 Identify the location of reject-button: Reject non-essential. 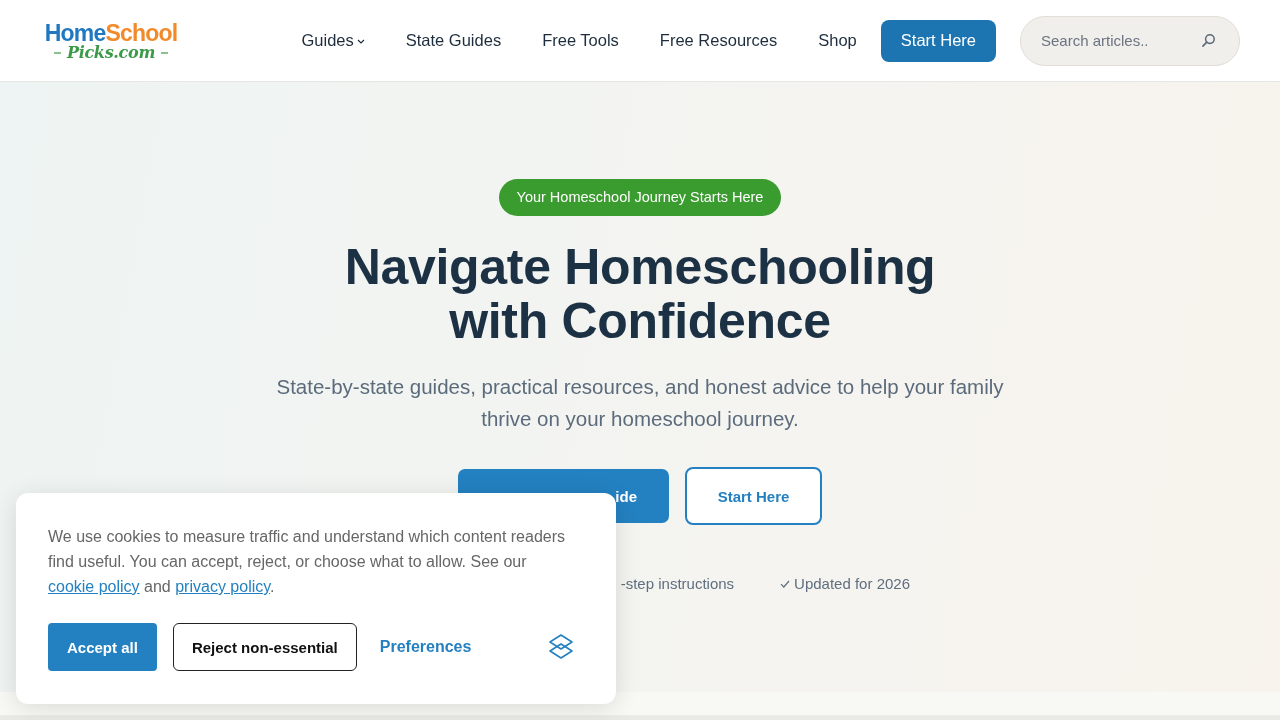
(264, 647).